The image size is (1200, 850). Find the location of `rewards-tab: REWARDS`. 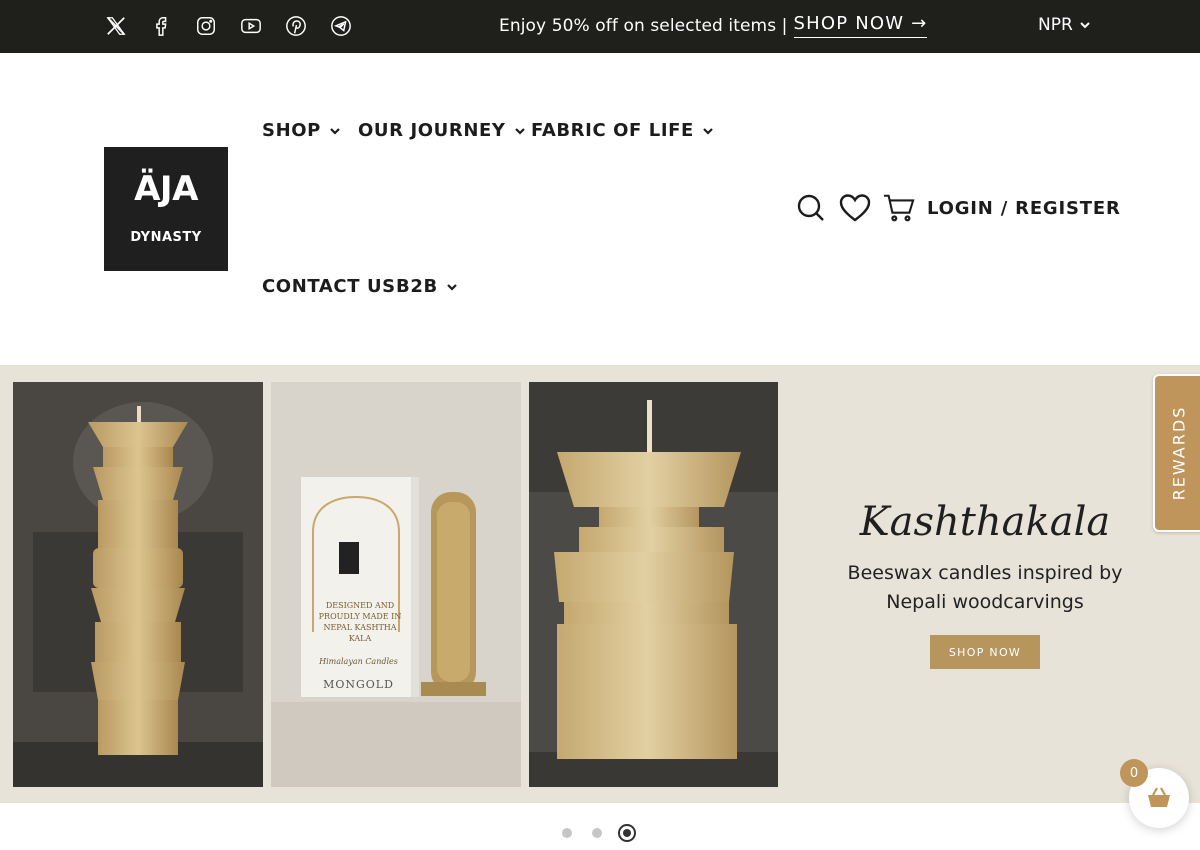

rewards-tab: REWARDS is located at coordinates (1176, 453).